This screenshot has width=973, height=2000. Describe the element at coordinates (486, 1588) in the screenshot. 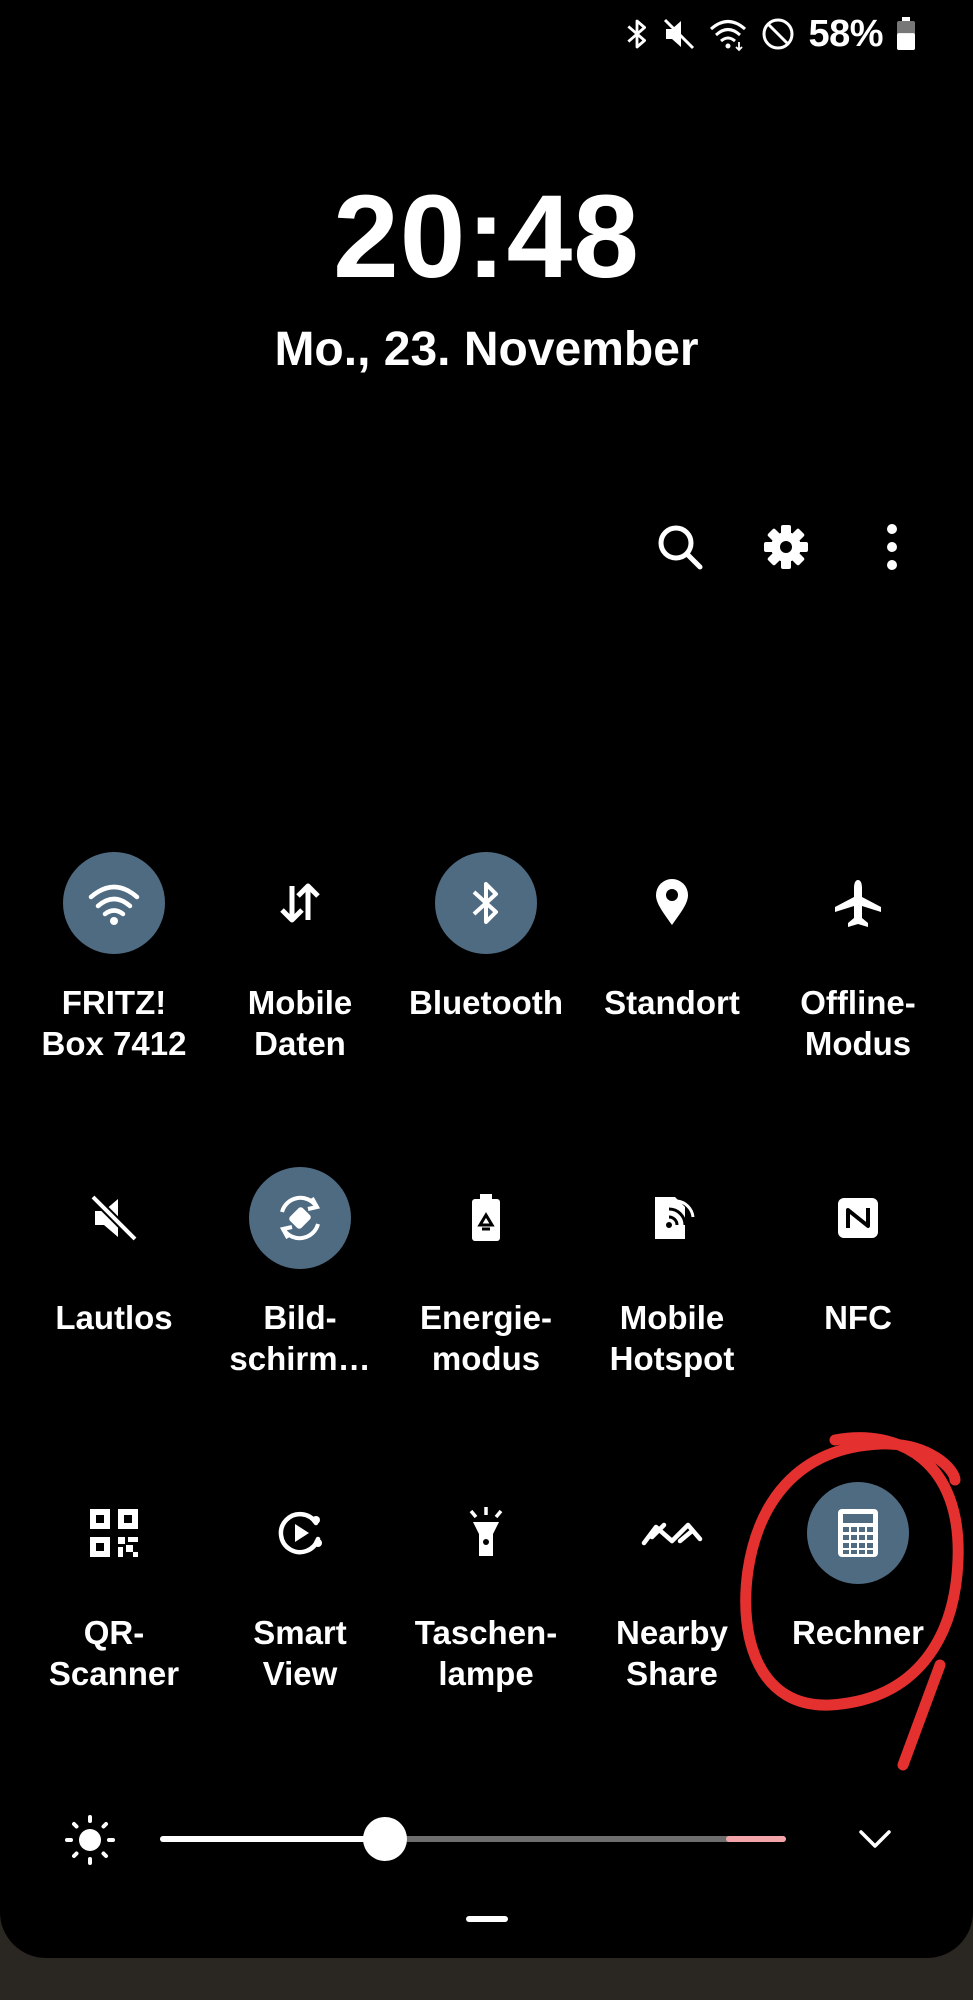

I see `tile-flashlight: Taschen- lampe` at that location.